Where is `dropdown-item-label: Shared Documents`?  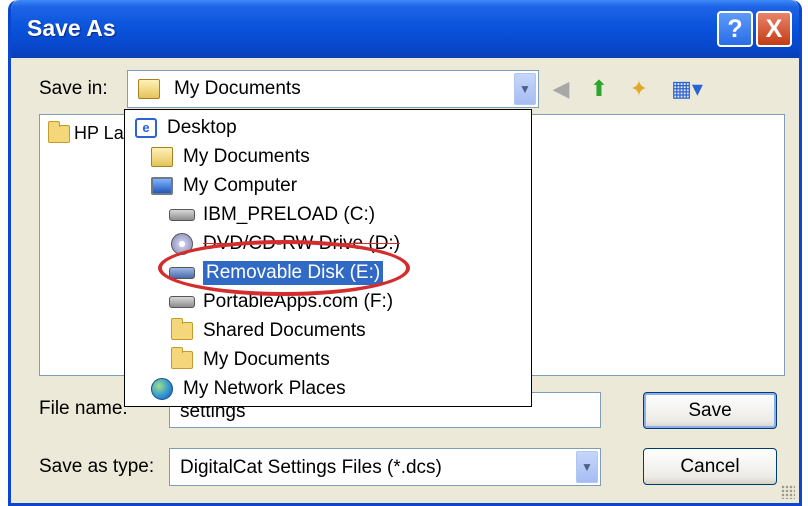
dropdown-item-label: Shared Documents is located at coordinates (284, 330).